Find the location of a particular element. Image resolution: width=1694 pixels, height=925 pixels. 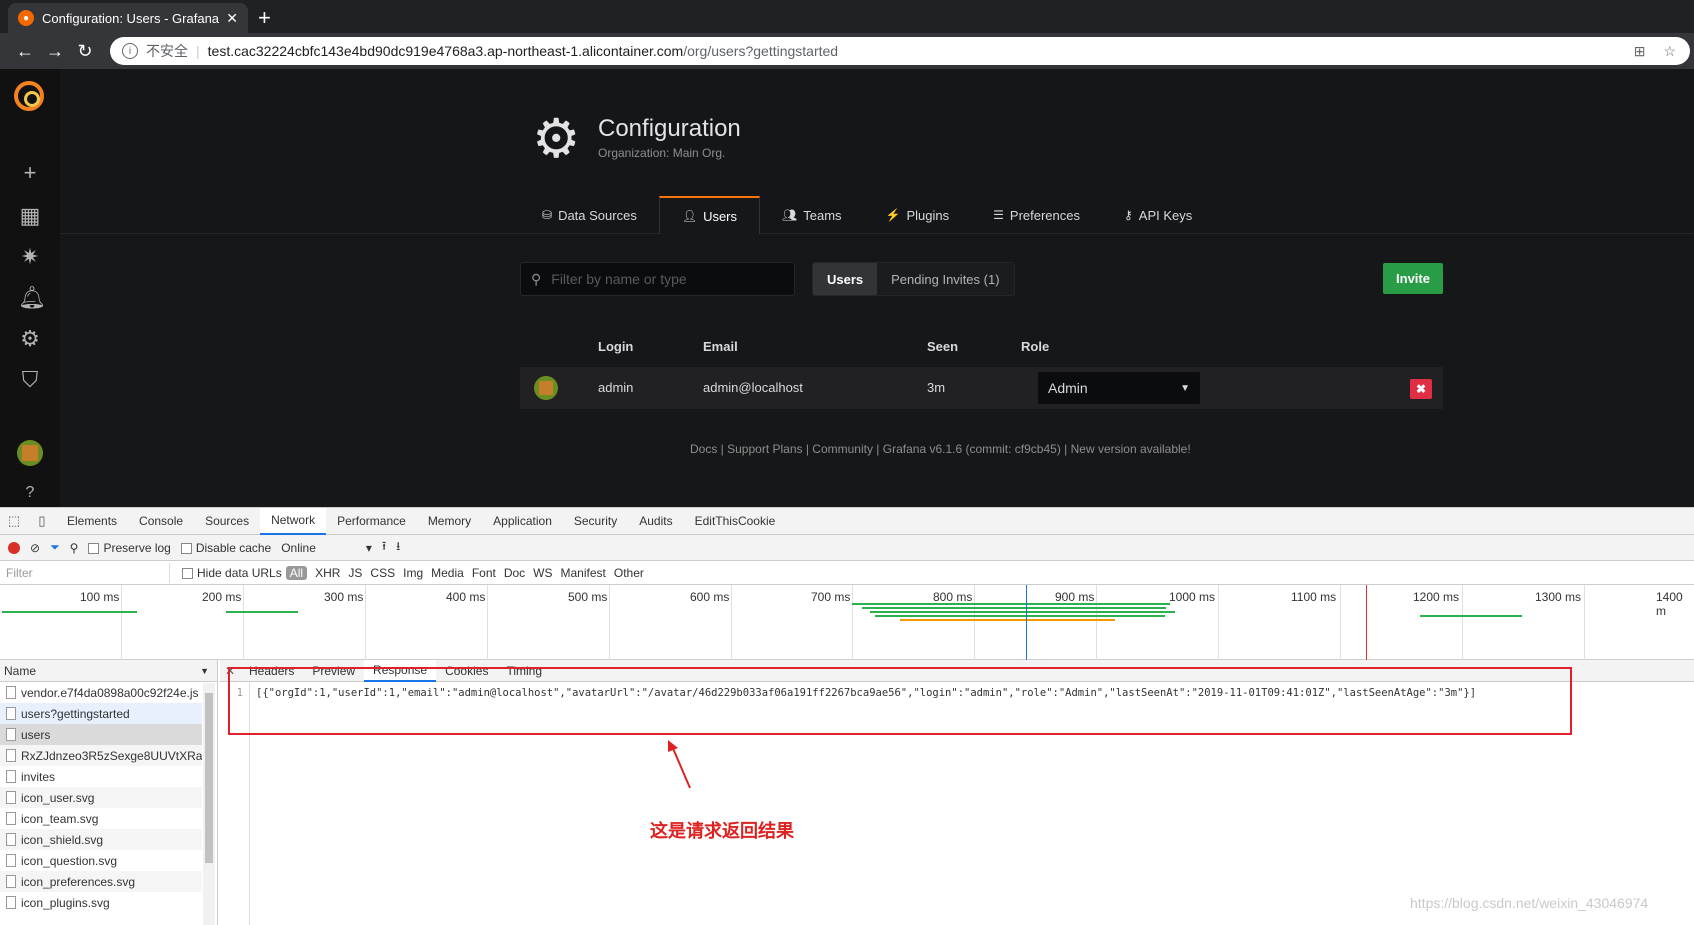

tab-sources: Sources is located at coordinates (227, 521).